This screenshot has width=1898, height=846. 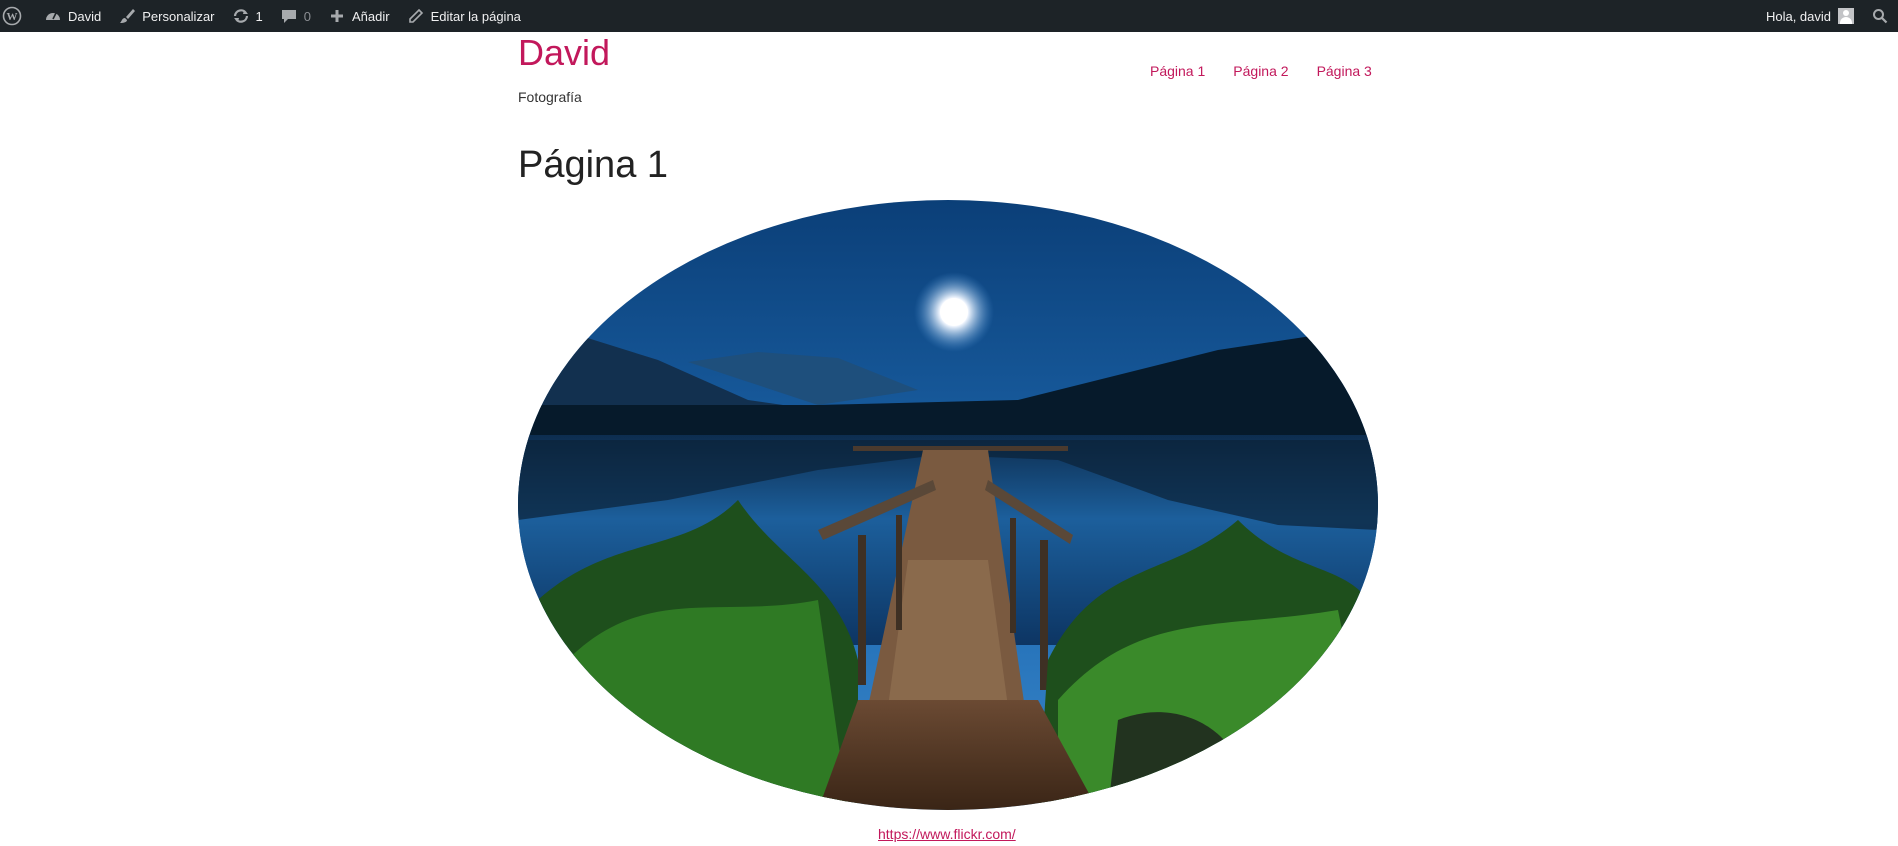 I want to click on page-title: Página 1, so click(x=593, y=165).